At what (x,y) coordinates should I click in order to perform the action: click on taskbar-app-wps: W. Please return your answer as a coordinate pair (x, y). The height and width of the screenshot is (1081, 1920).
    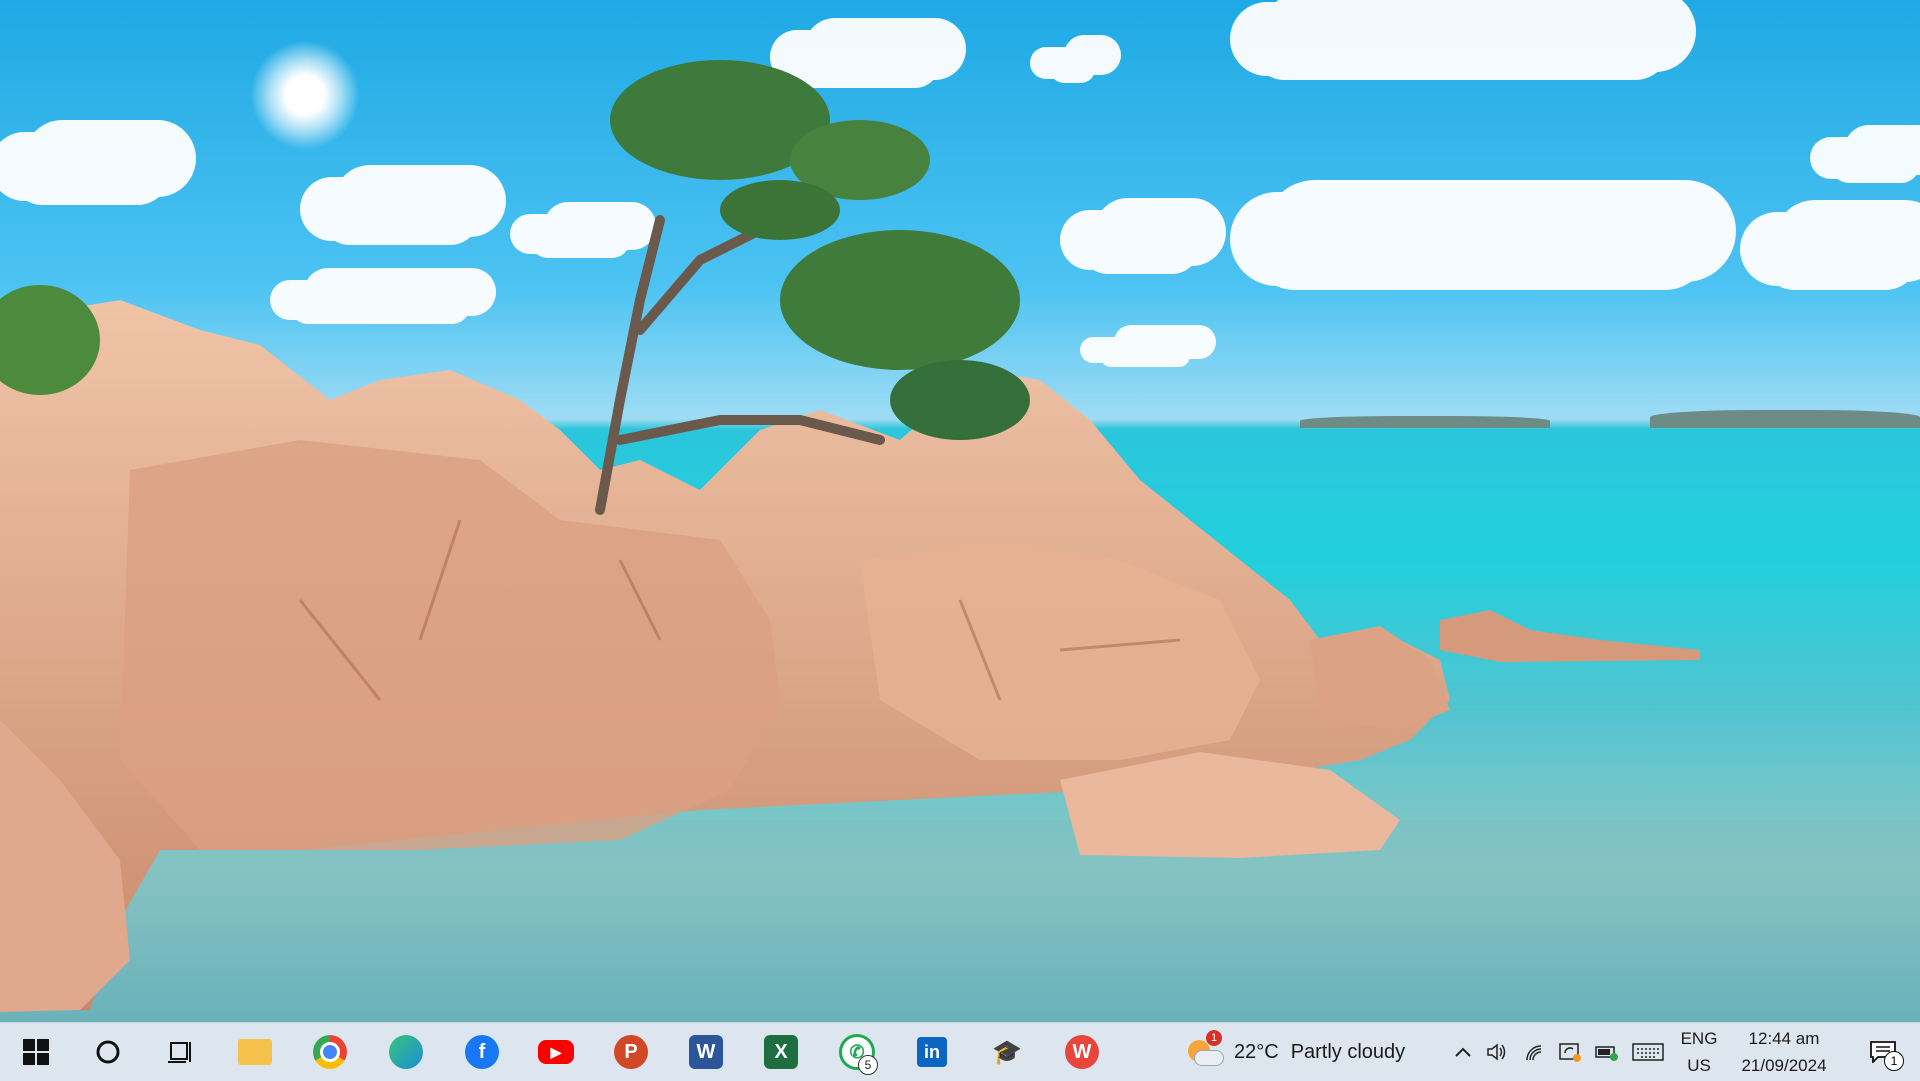
    Looking at the image, I should click on (1082, 1052).